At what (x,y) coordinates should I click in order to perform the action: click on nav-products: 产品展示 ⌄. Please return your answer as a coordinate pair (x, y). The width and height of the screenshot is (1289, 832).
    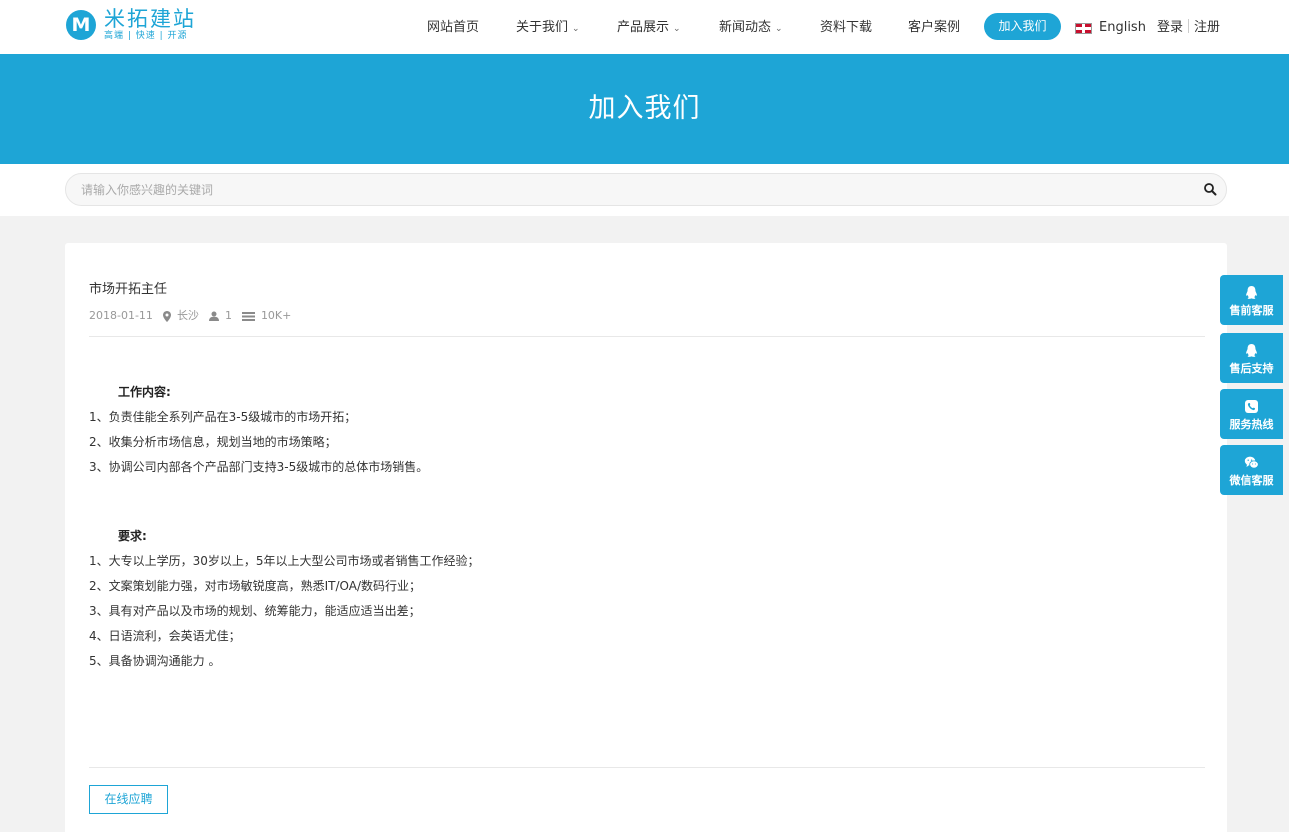
    Looking at the image, I should click on (649, 28).